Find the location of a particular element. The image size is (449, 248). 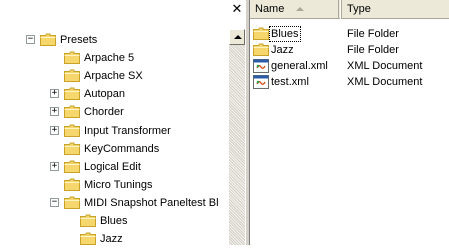

column-header-name: Name is located at coordinates (296, 9).